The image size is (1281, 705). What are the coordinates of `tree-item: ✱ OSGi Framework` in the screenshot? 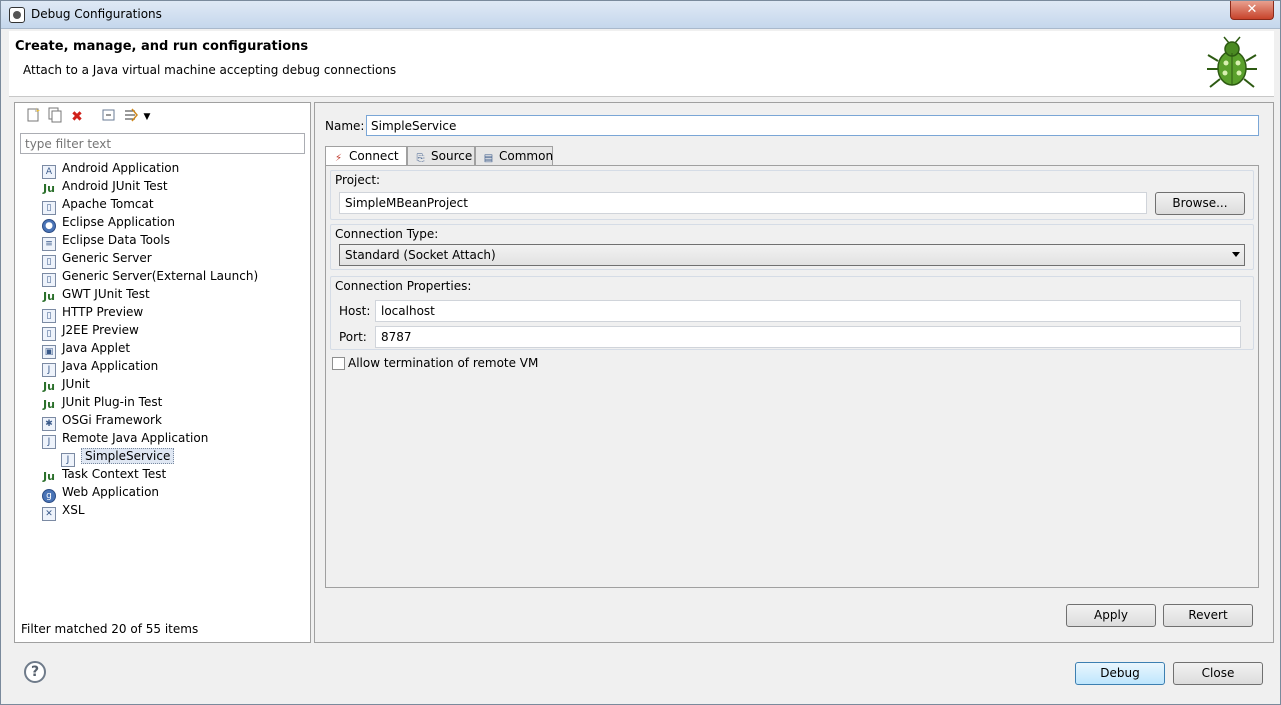 It's located at (102, 421).